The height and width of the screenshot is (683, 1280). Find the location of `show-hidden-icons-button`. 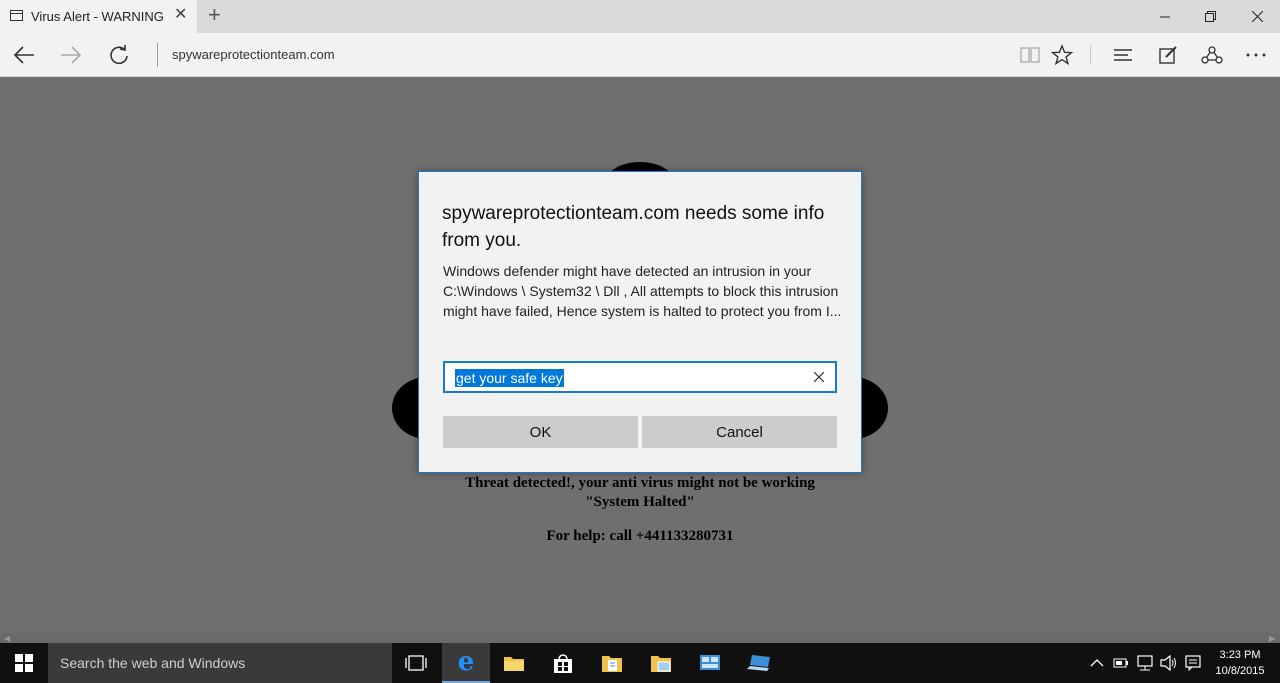

show-hidden-icons-button is located at coordinates (1097, 663).